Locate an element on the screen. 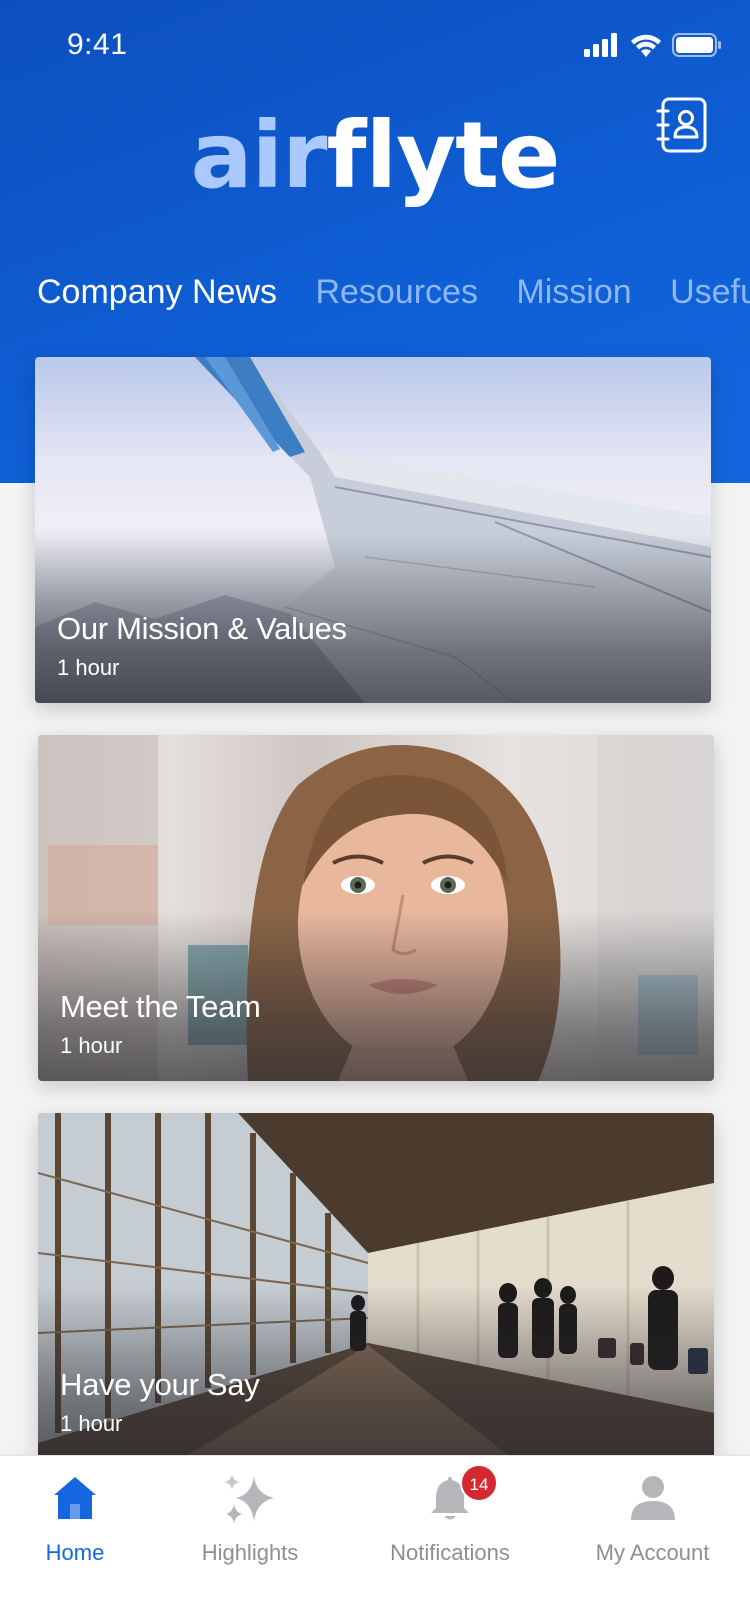  nav-highlights-label: Highlights is located at coordinates (250, 1552).